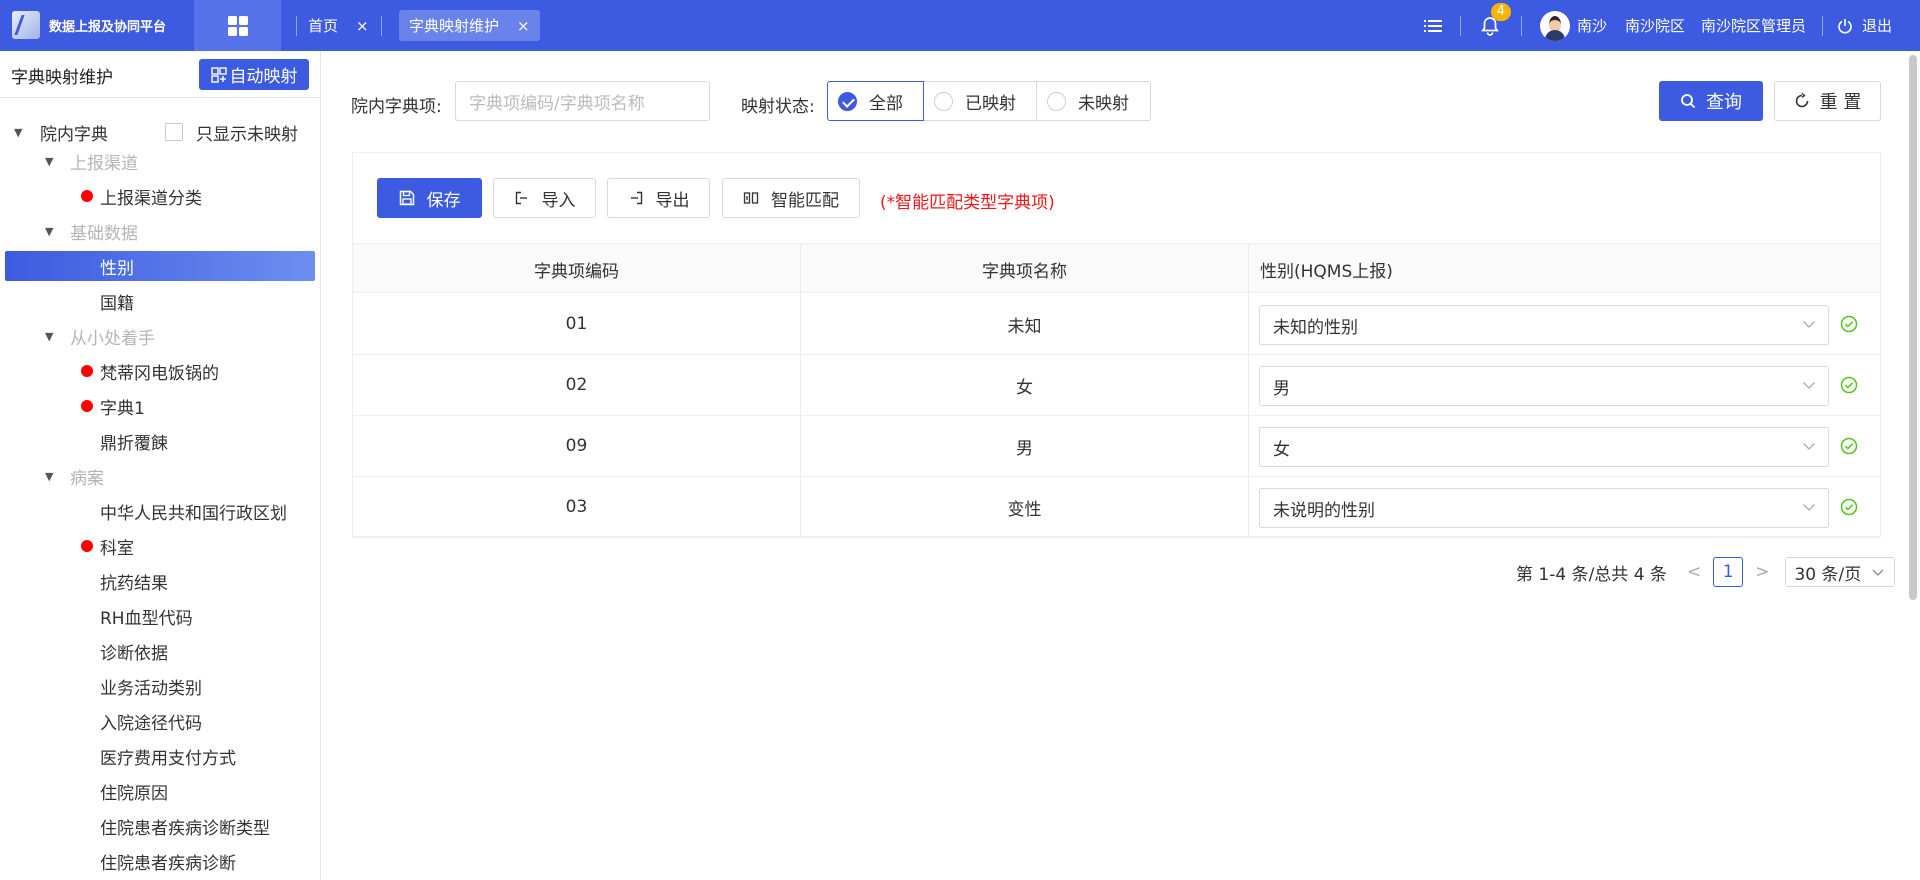  Describe the element at coordinates (980, 101) in the screenshot. I see `radio-mapped: 已映射` at that location.